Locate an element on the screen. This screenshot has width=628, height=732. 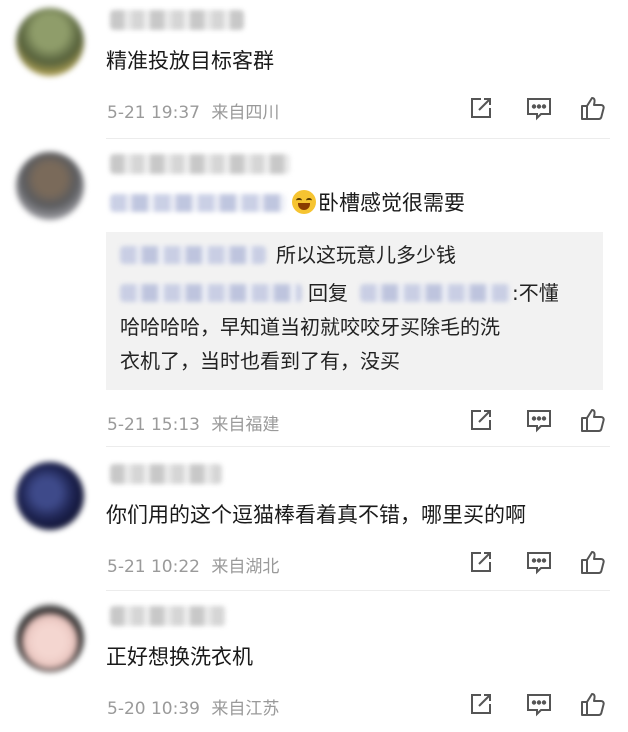
comment-date: 5-21 15:13 is located at coordinates (153, 425).